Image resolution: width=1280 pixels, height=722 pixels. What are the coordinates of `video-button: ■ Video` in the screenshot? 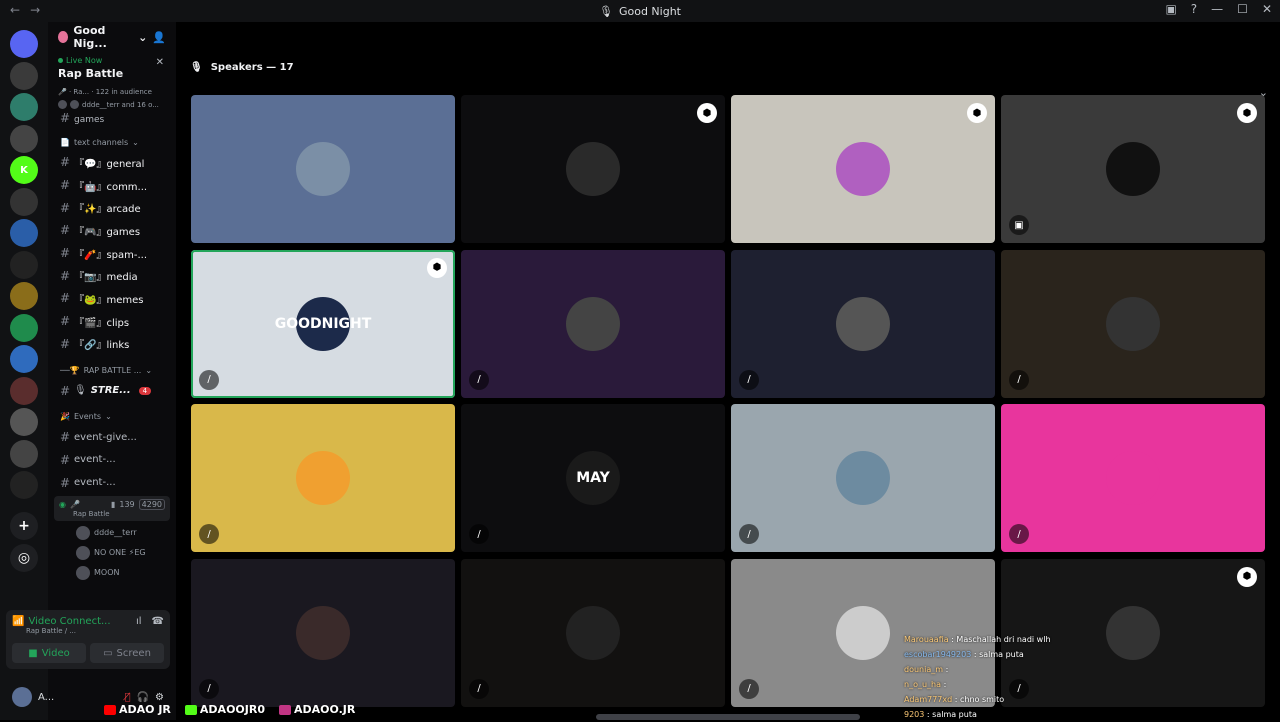 It's located at (49, 653).